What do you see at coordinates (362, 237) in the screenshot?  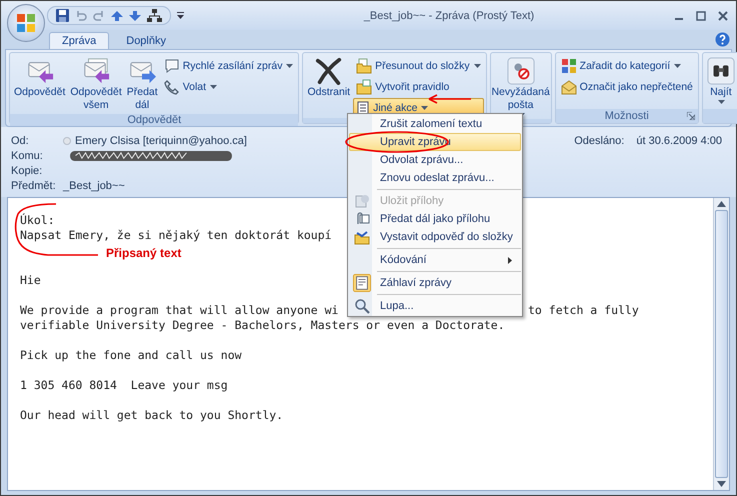 I see `post-to-folder-icon` at bounding box center [362, 237].